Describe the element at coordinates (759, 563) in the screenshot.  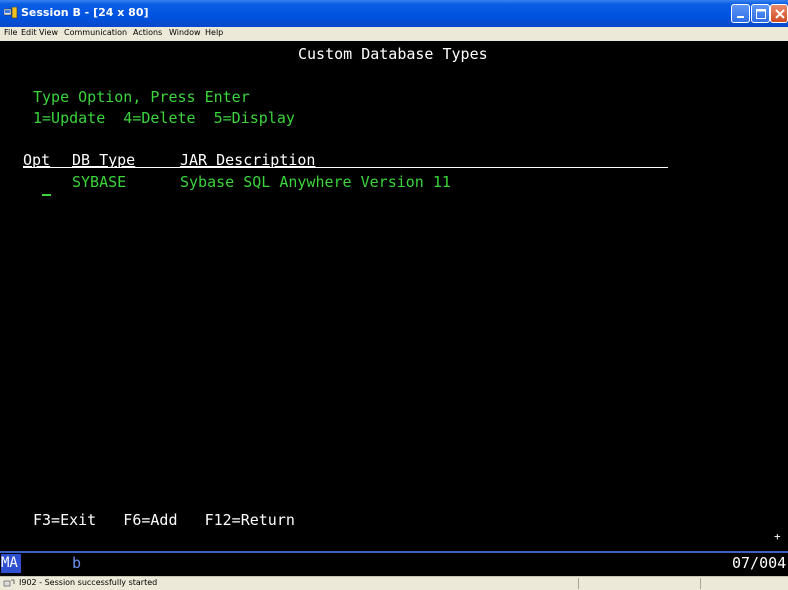
I see `oia-cursor-position: 07/004` at that location.